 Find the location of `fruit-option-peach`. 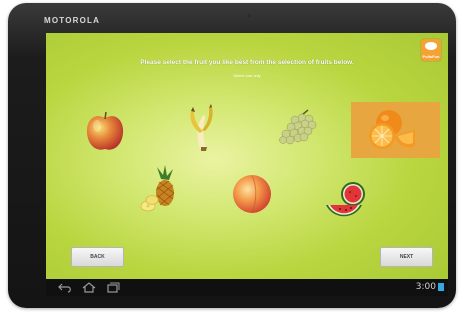

fruit-option-peach is located at coordinates (252, 193).